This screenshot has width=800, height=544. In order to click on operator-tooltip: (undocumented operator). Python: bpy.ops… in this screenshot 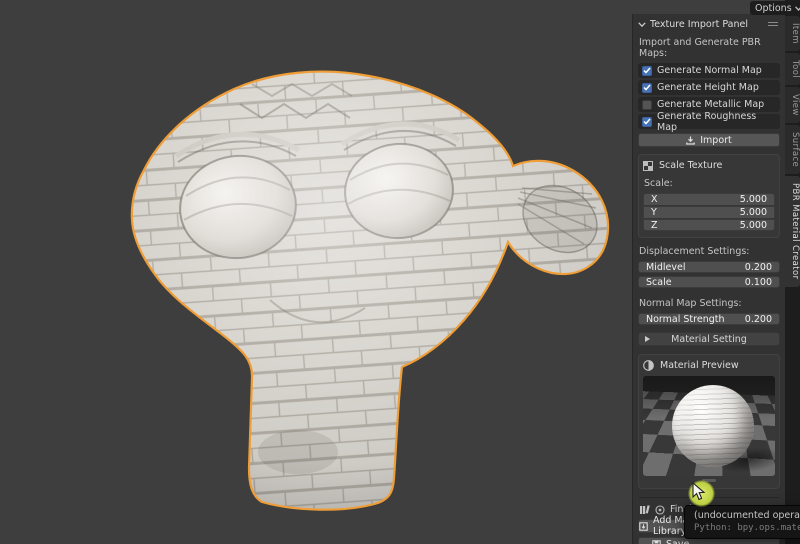, I will do `click(742, 522)`.